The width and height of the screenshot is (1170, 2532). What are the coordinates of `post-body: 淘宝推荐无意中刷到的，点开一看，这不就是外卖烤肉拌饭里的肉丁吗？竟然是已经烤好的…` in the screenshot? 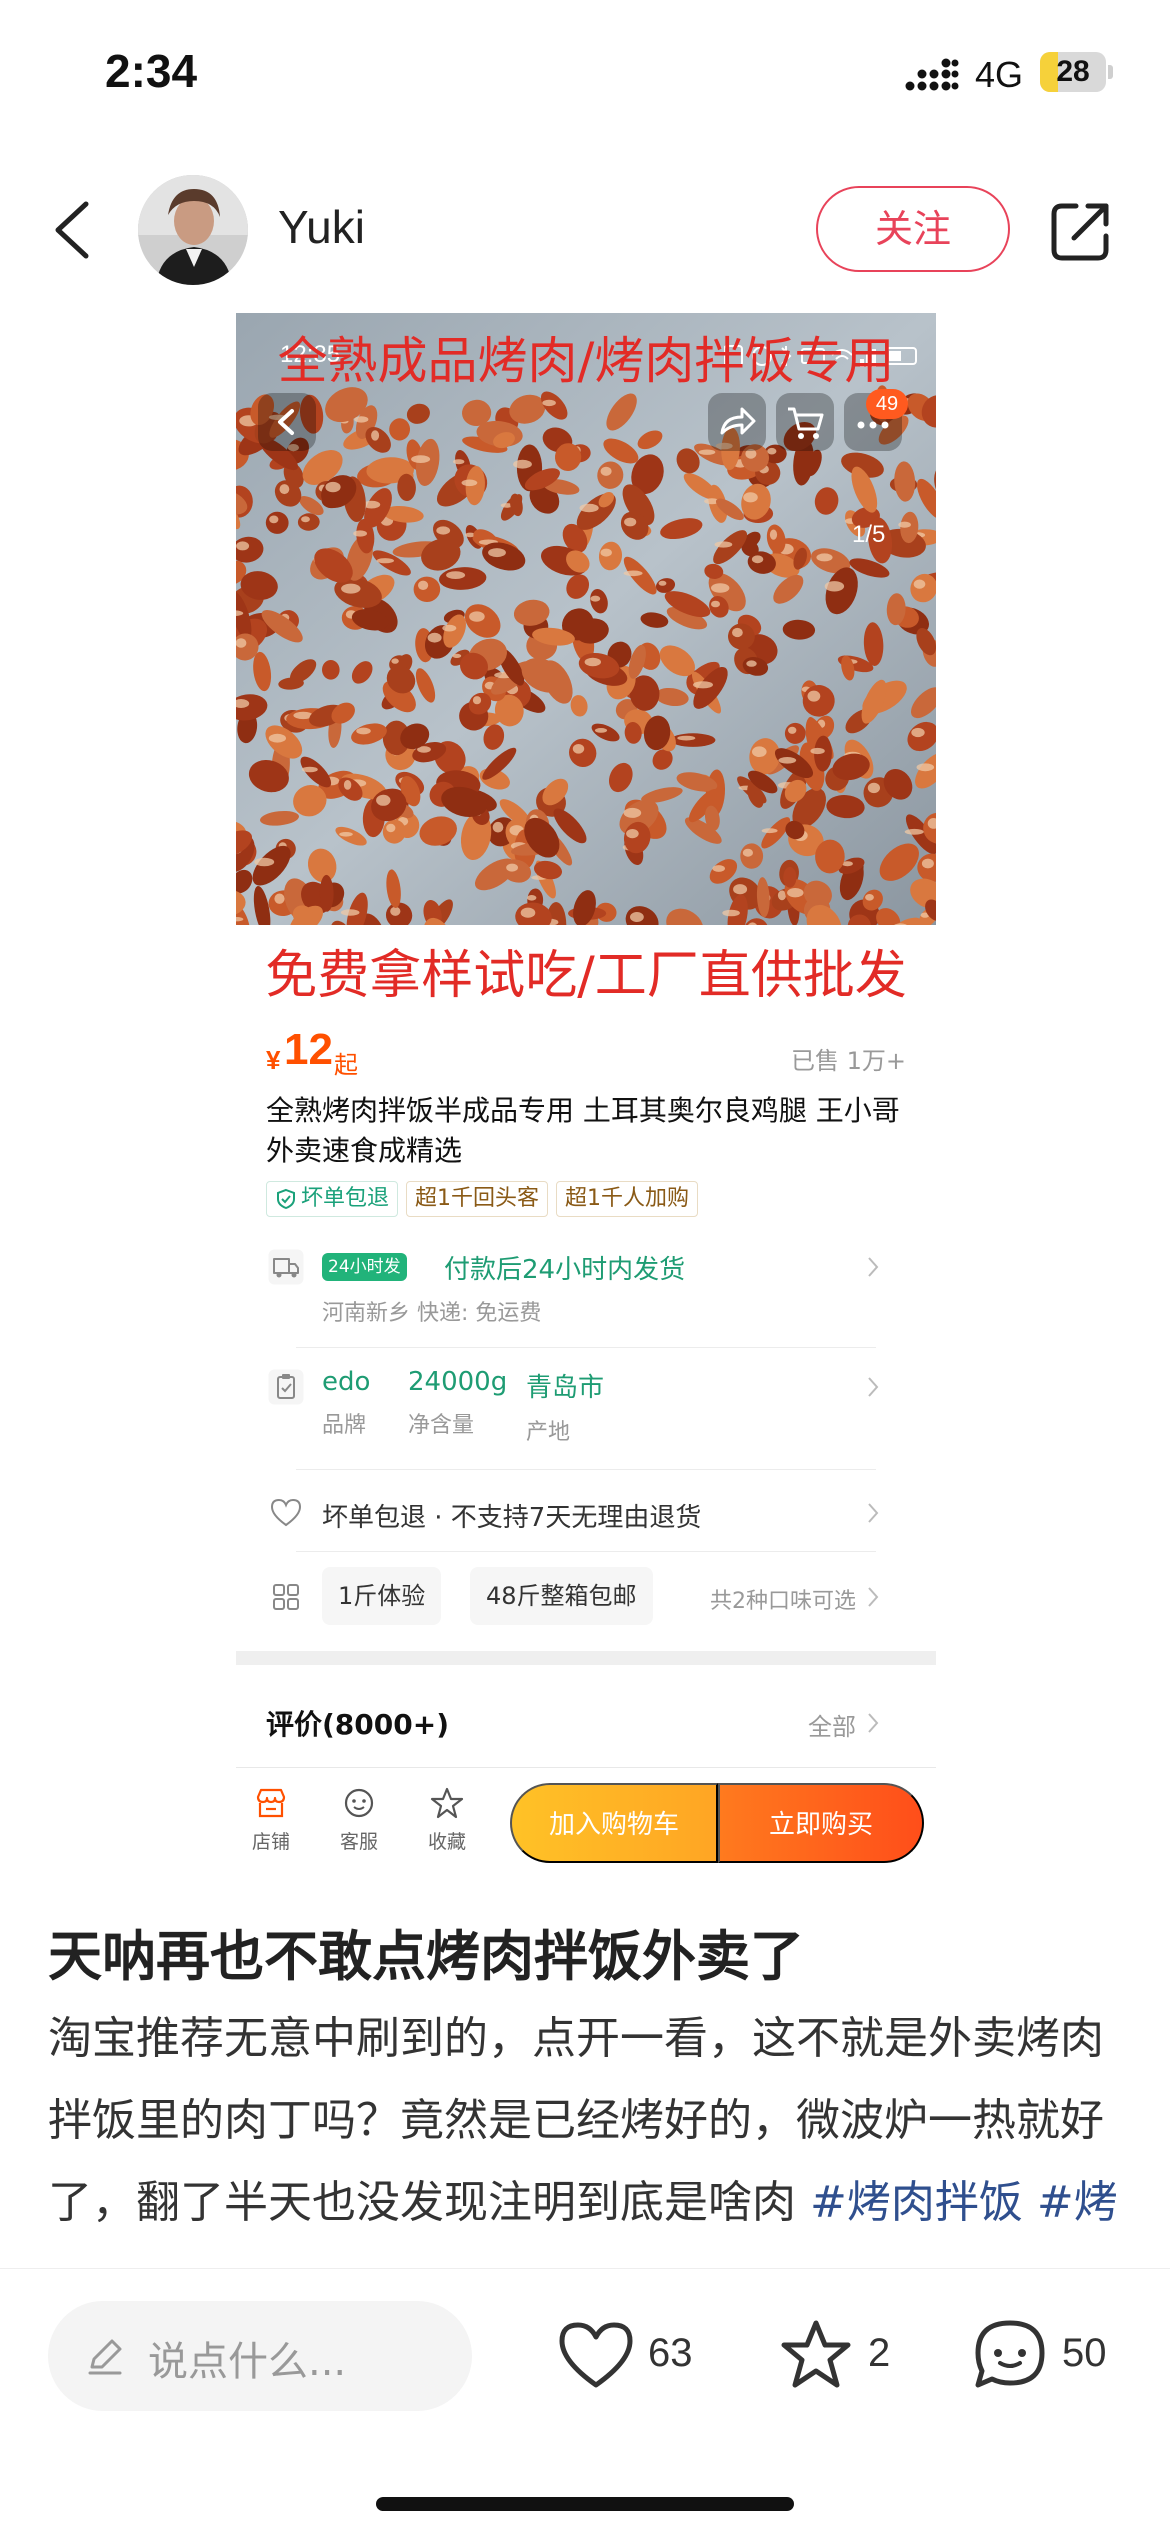 It's located at (588, 2129).